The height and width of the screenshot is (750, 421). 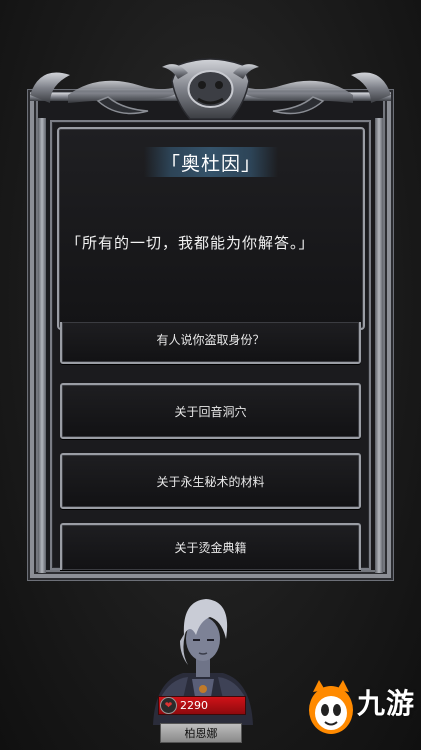 I want to click on watermark-text: 九游, so click(x=386, y=703).